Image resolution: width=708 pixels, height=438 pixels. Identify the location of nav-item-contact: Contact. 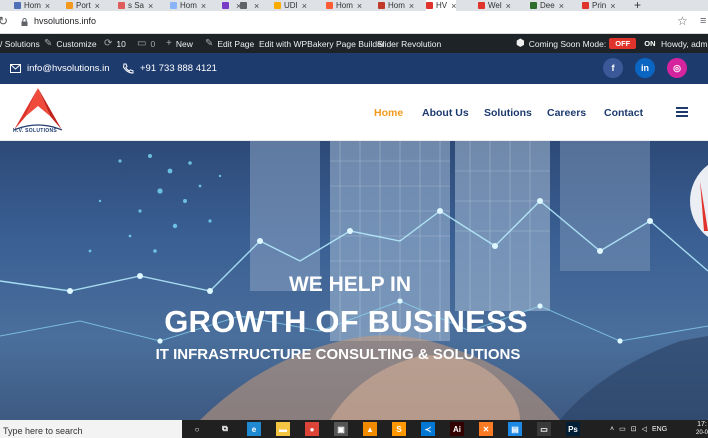
(623, 112).